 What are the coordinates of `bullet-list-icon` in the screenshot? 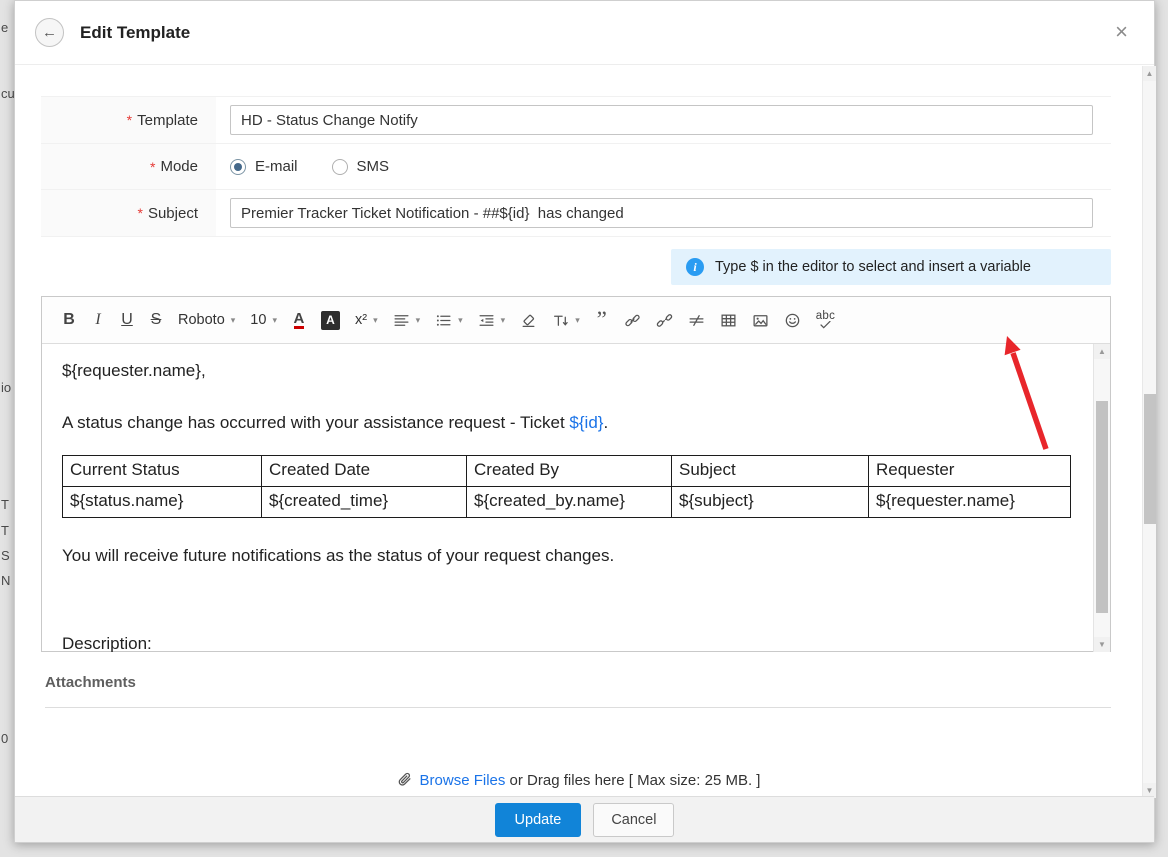 It's located at (444, 320).